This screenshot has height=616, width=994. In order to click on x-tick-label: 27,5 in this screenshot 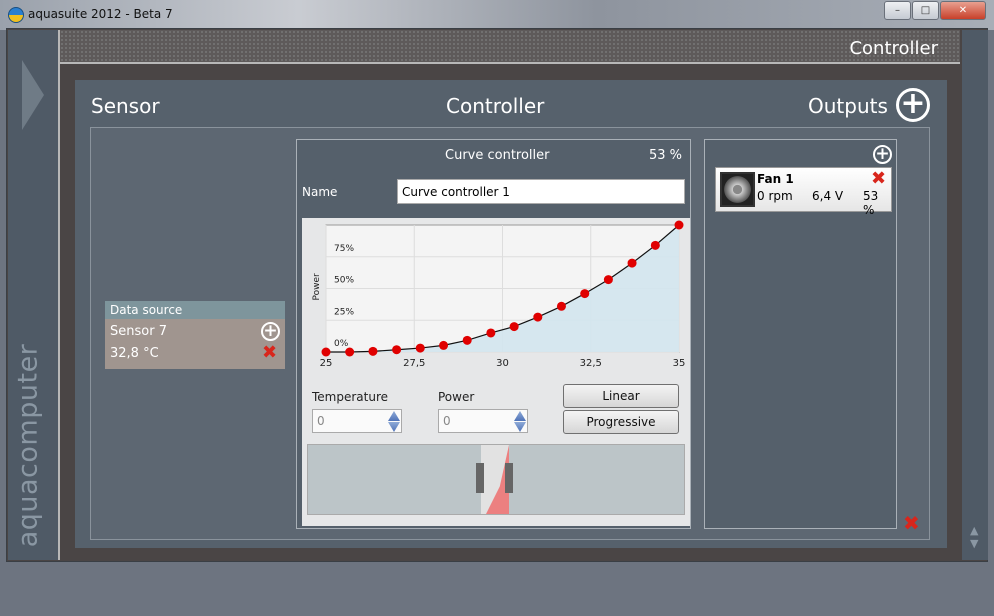, I will do `click(414, 363)`.